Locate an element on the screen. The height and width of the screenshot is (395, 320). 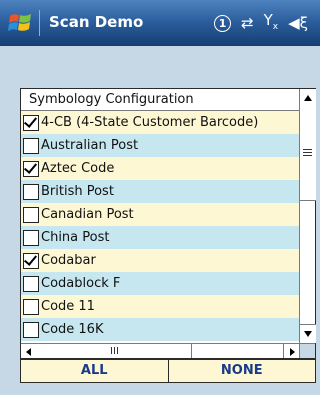
list-item: Australian Post is located at coordinates (160, 145).